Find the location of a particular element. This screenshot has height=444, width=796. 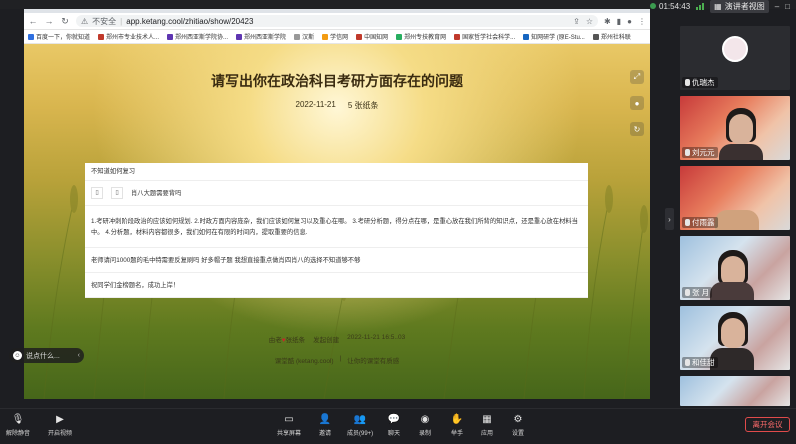

bookmark-label: 学信网 is located at coordinates (339, 38).